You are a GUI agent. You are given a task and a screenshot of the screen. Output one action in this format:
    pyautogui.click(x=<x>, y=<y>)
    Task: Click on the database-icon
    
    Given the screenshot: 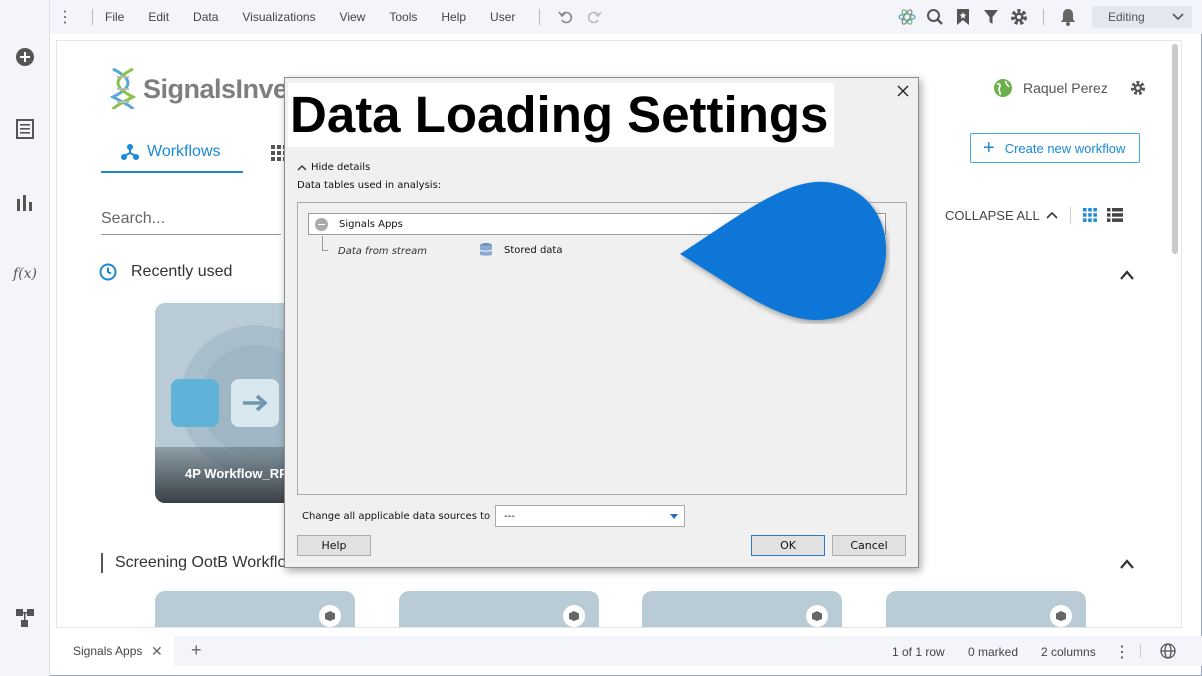 What is the action you would take?
    pyautogui.click(x=486, y=249)
    